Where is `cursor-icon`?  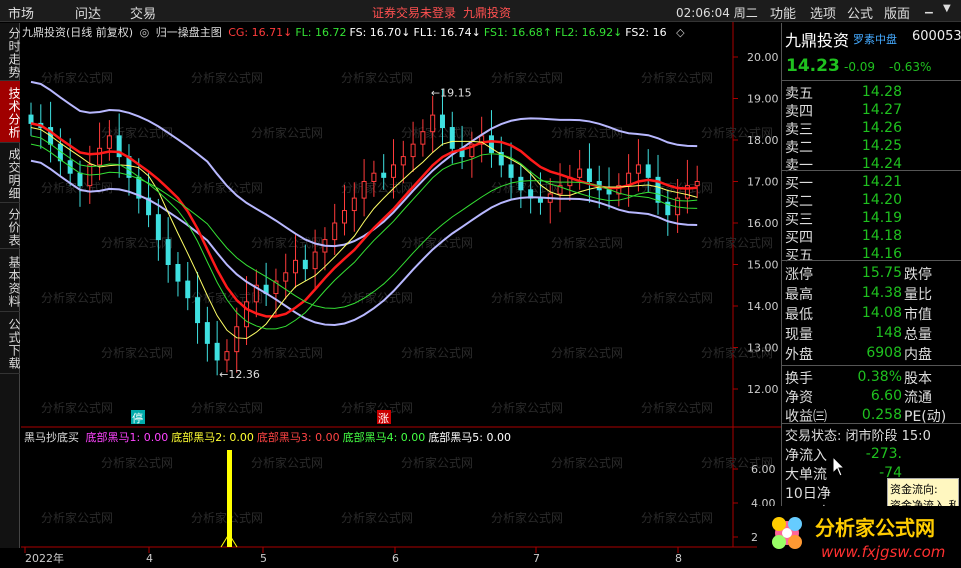
cursor-icon is located at coordinates (839, 466).